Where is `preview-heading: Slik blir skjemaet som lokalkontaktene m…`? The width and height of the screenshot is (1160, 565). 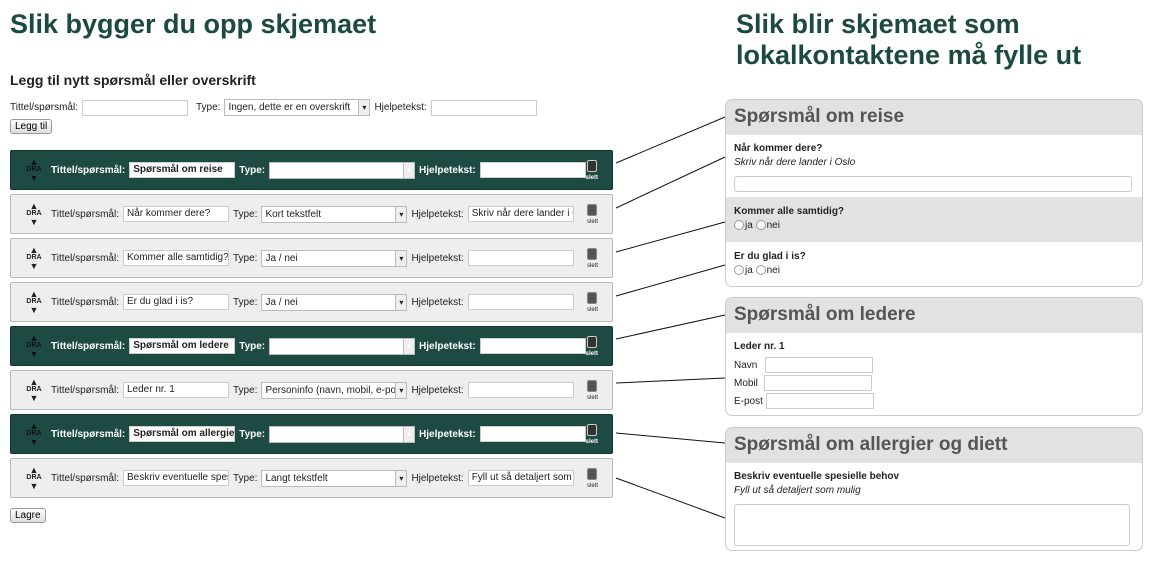 preview-heading: Slik blir skjemaet som lokalkontaktene m… is located at coordinates (909, 39).